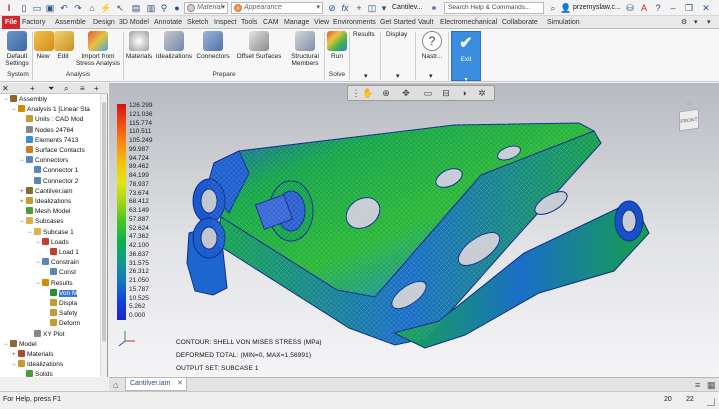 The height and width of the screenshot is (409, 719). What do you see at coordinates (177, 8) in the screenshot?
I see `sphere-icon: ●` at bounding box center [177, 8].